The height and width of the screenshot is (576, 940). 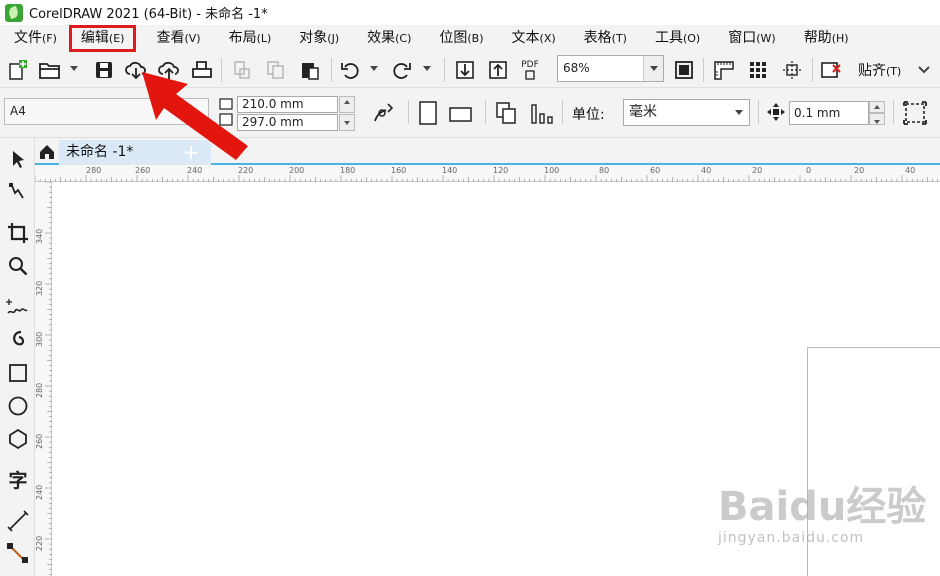 What do you see at coordinates (749, 38) in the screenshot?
I see `menu-window: 窗口(W)` at bounding box center [749, 38].